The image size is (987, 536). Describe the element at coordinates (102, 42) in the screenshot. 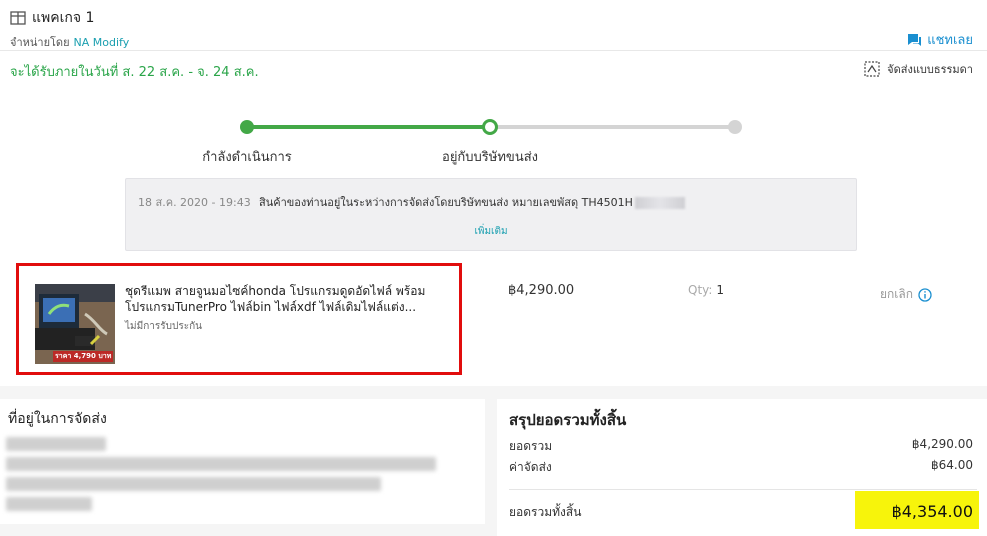

I see `seller-name-link: NA Modify` at that location.